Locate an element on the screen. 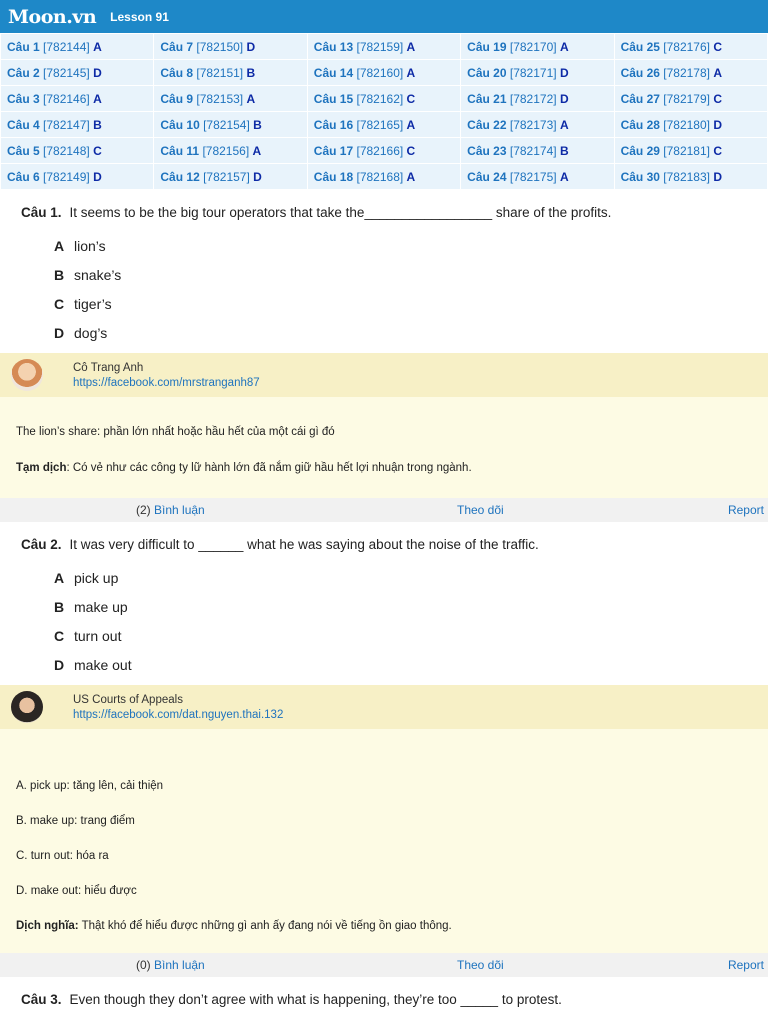 This screenshot has height=1024, width=768. answer-question-id: [782146] is located at coordinates (66, 98).